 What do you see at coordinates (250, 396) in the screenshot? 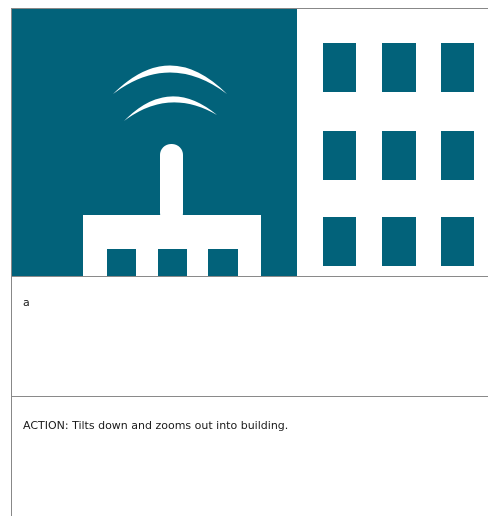
I see `divider-bottom` at bounding box center [250, 396].